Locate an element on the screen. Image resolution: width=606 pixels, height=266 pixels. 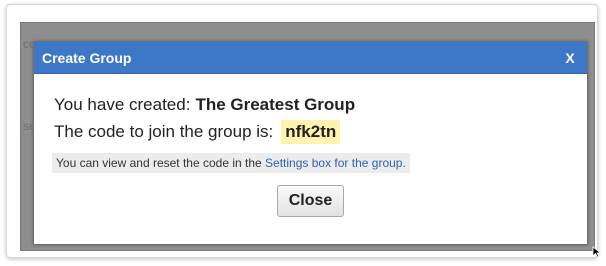
join-code: nfk2tn is located at coordinates (311, 131).